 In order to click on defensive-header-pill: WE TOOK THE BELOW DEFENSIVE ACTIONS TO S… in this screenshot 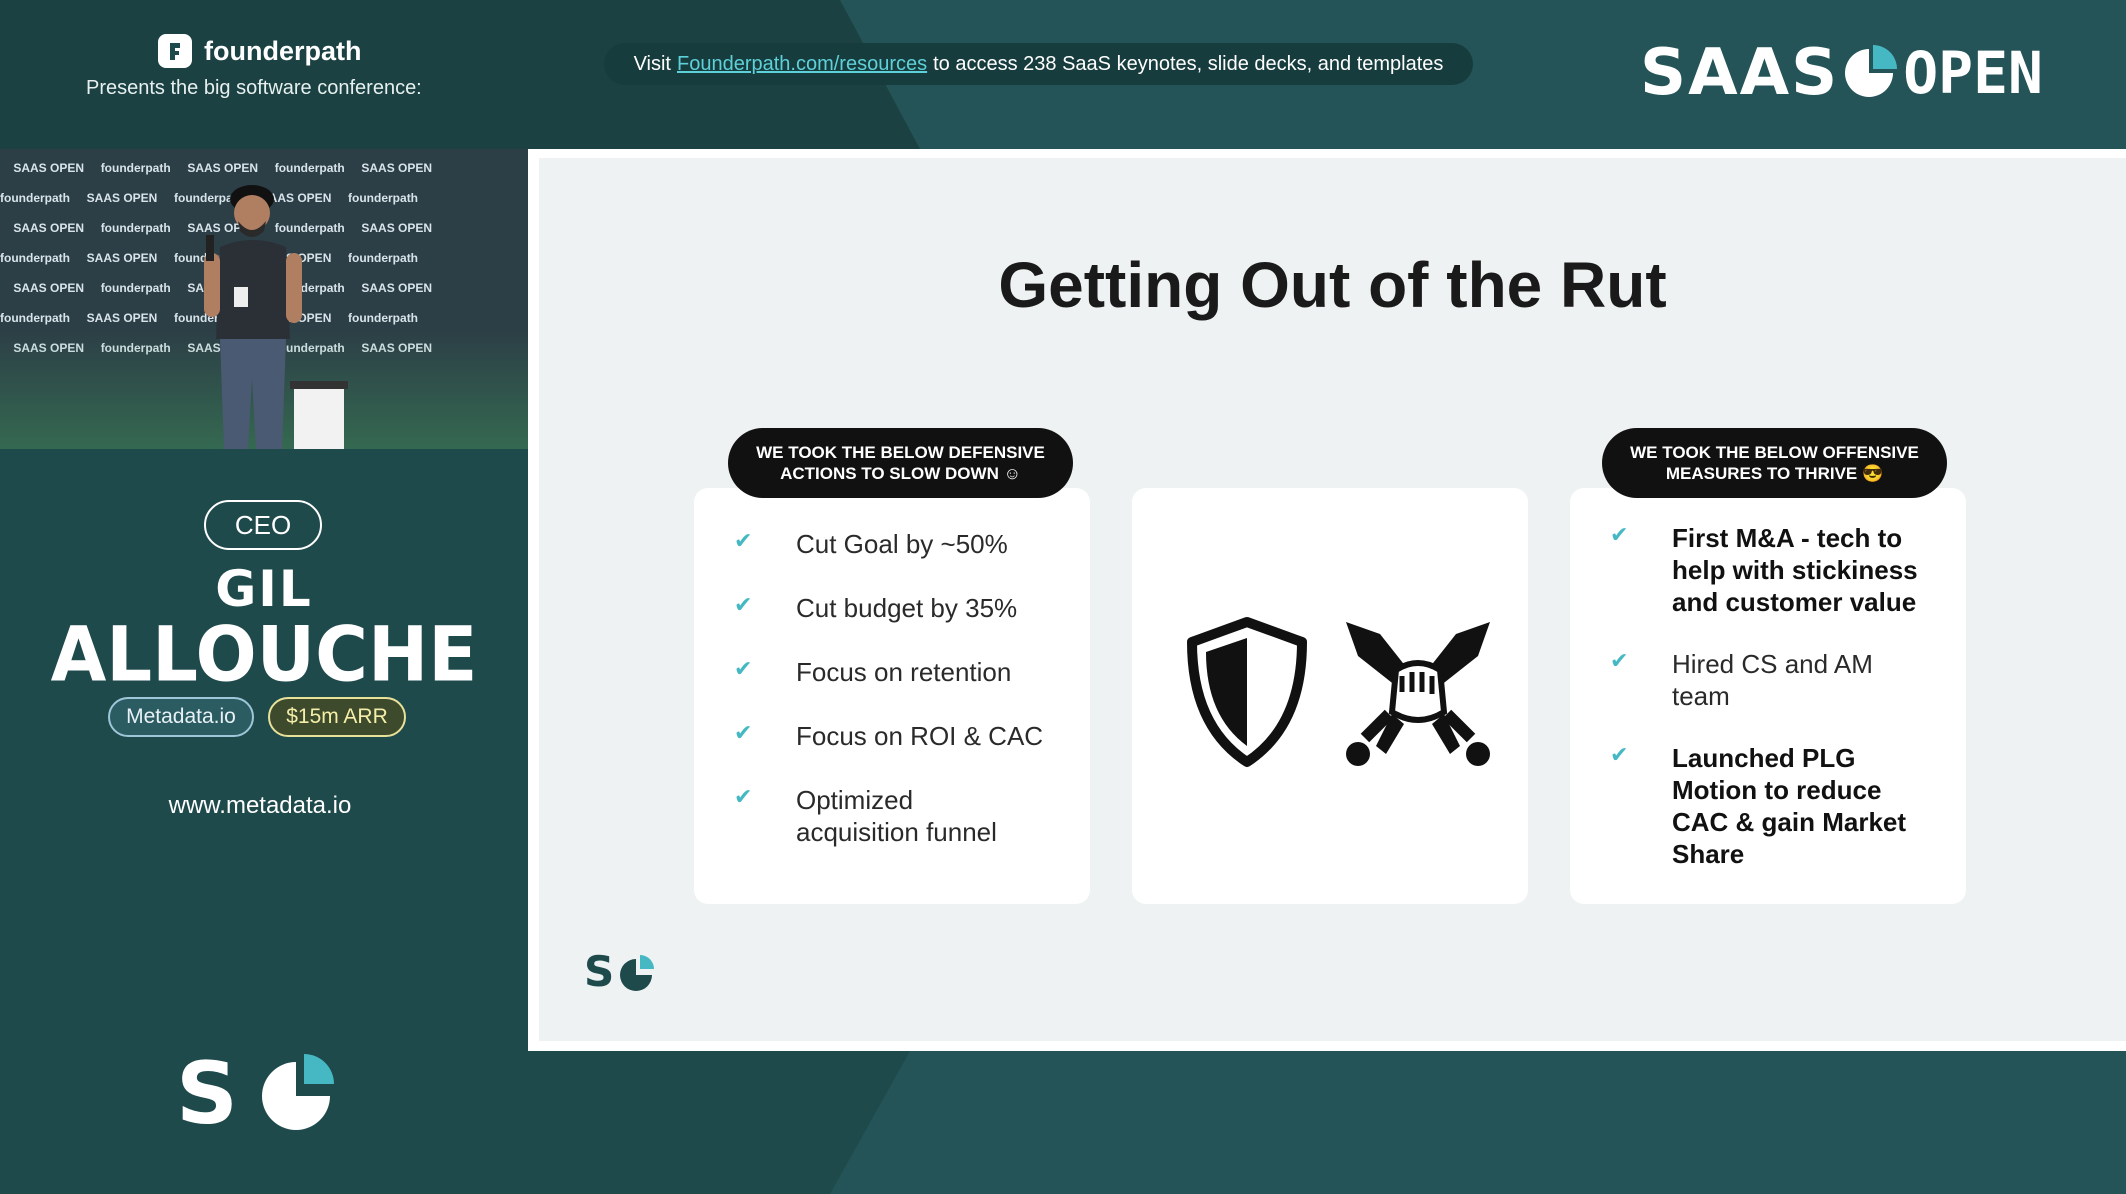, I will do `click(900, 463)`.